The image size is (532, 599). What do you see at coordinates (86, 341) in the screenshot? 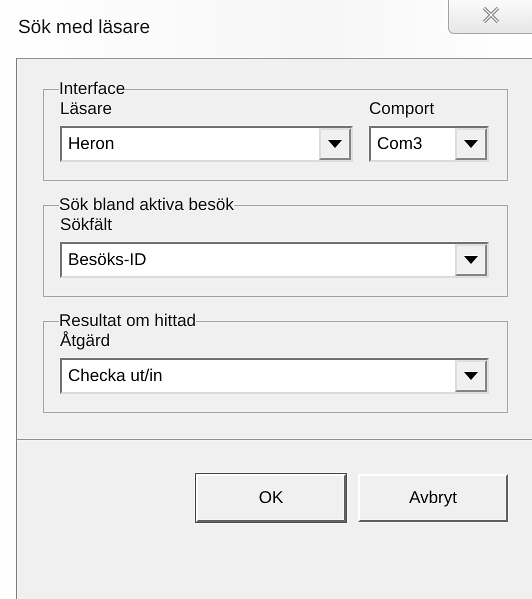
I see `field-label: Åtgärd` at bounding box center [86, 341].